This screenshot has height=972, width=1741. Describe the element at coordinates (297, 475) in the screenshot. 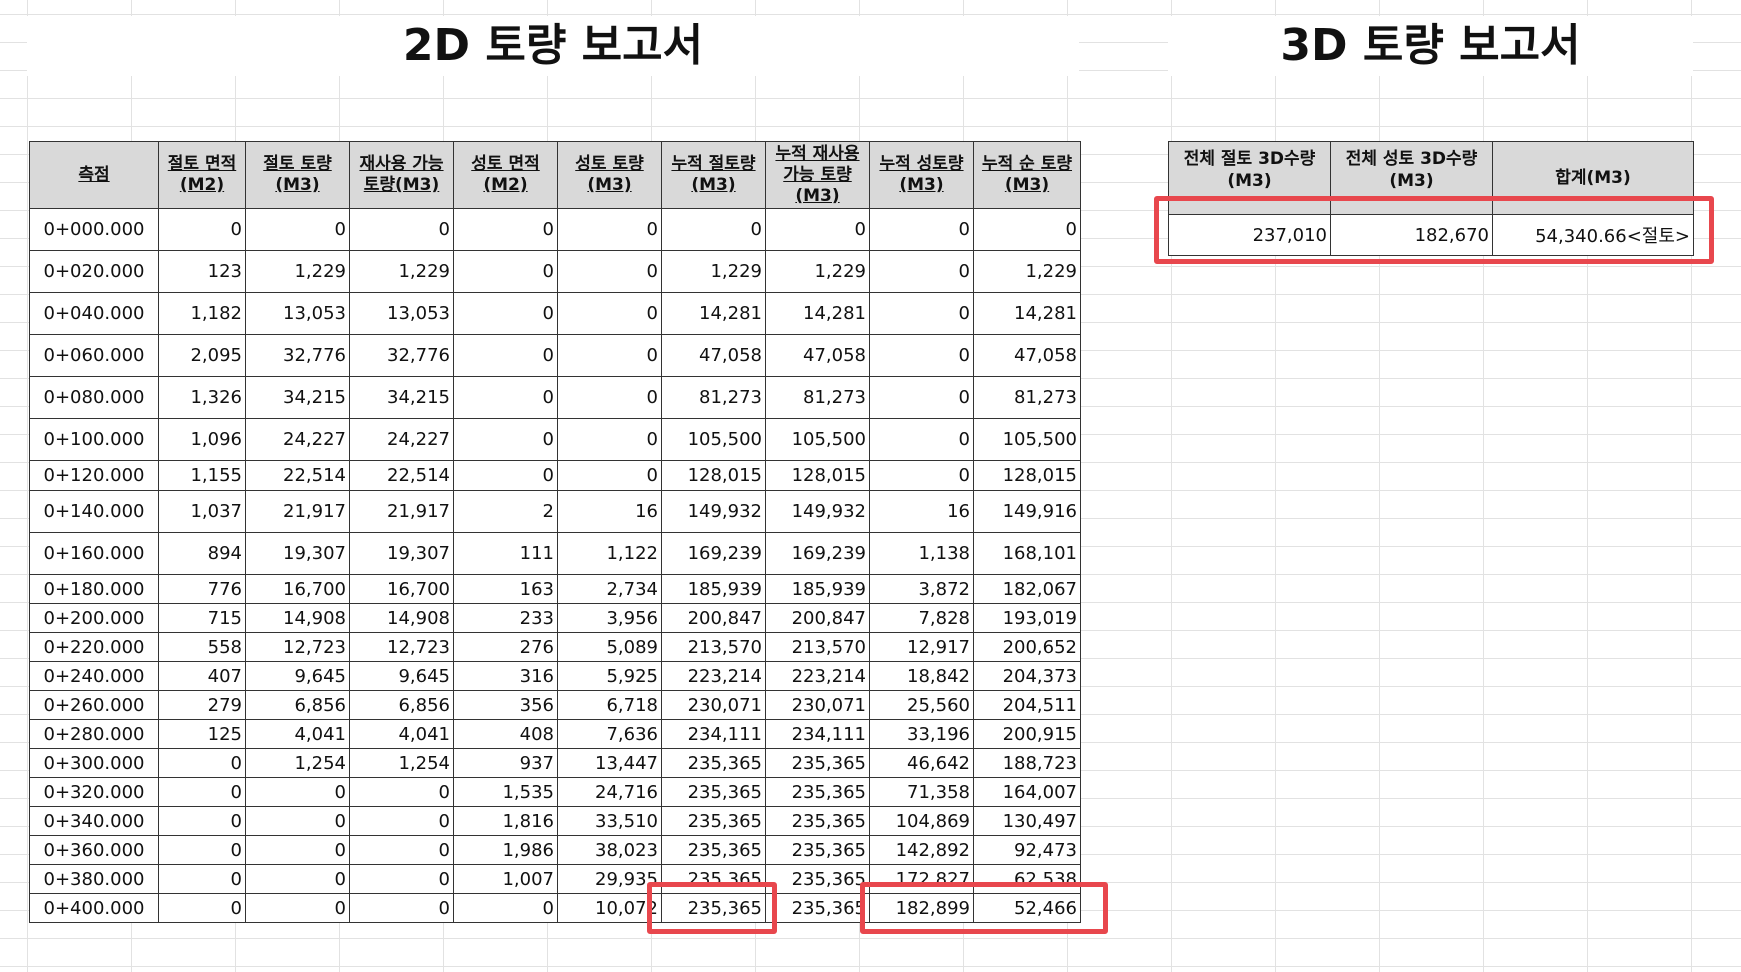

I see `value-cell: 22,514` at that location.